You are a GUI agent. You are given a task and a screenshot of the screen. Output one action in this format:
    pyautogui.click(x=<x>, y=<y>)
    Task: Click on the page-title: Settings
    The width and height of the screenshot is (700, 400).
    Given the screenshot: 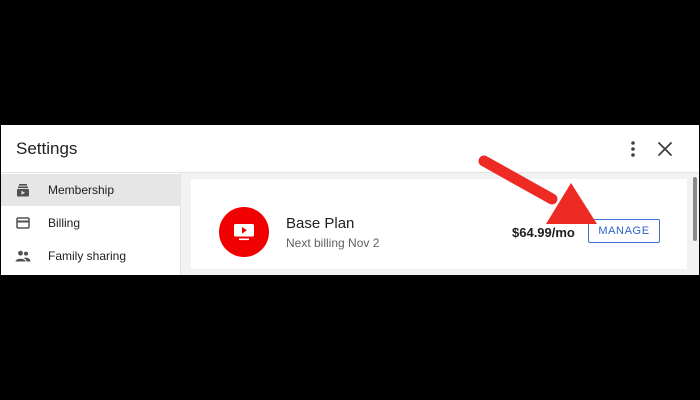 What is the action you would take?
    pyautogui.click(x=47, y=148)
    